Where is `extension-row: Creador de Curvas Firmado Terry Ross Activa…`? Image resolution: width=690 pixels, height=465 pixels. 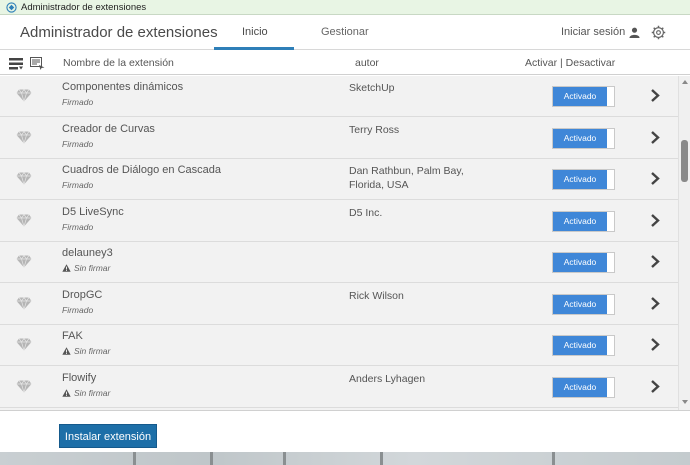 extension-row: Creador de Curvas Firmado Terry Ross Activa… is located at coordinates (339, 138).